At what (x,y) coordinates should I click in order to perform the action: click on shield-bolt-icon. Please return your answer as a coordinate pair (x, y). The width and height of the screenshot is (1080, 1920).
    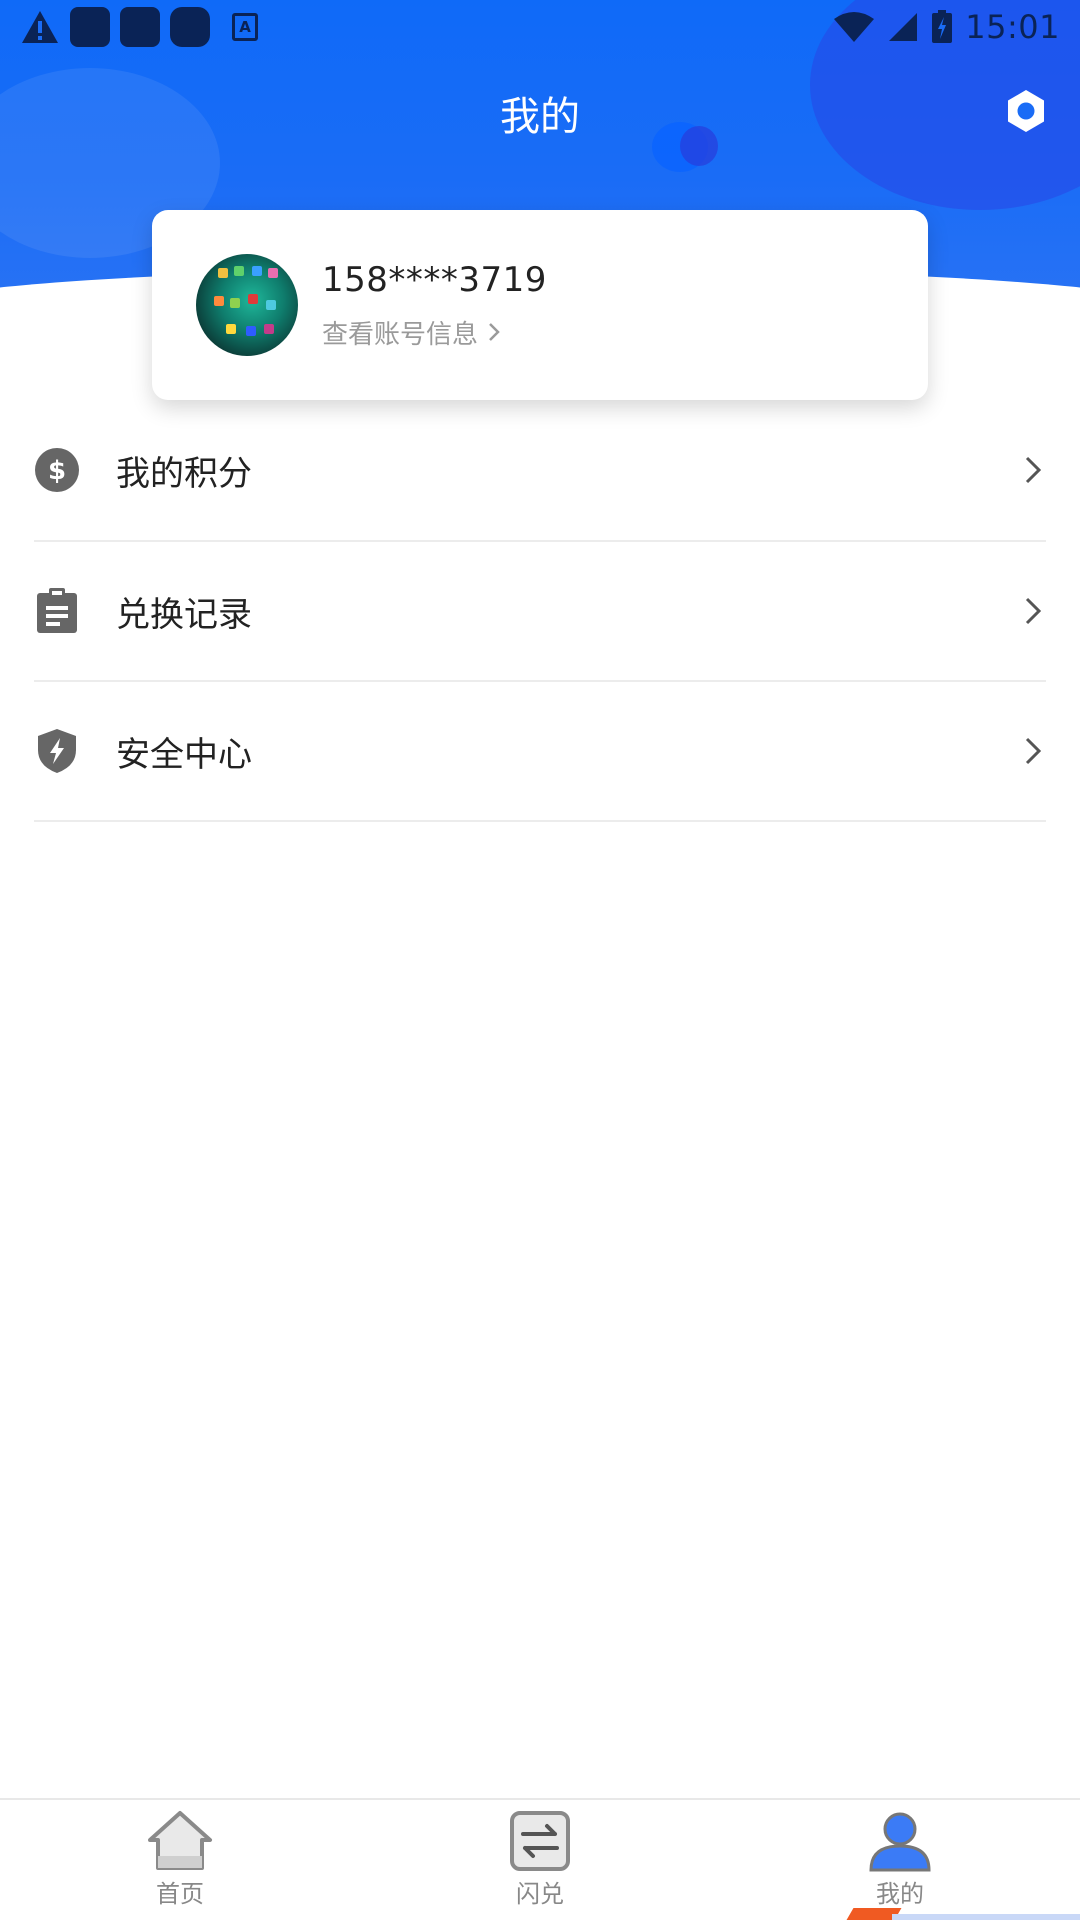
    Looking at the image, I should click on (57, 751).